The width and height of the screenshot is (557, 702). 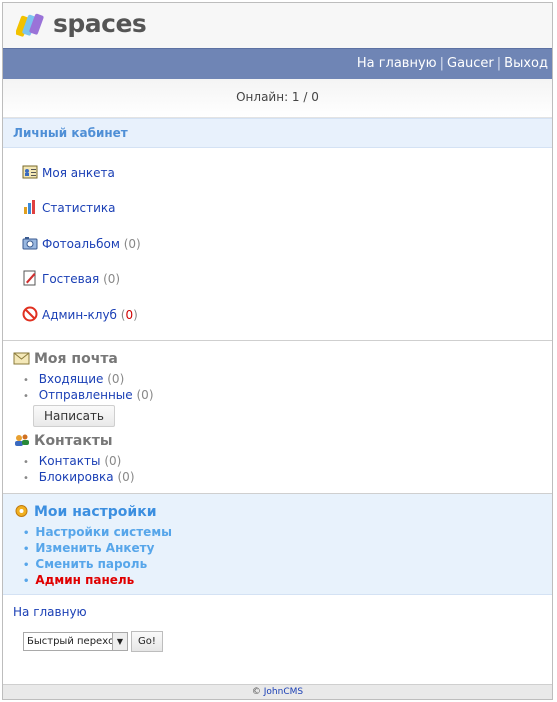 I want to click on stats-icon, so click(x=29, y=207).